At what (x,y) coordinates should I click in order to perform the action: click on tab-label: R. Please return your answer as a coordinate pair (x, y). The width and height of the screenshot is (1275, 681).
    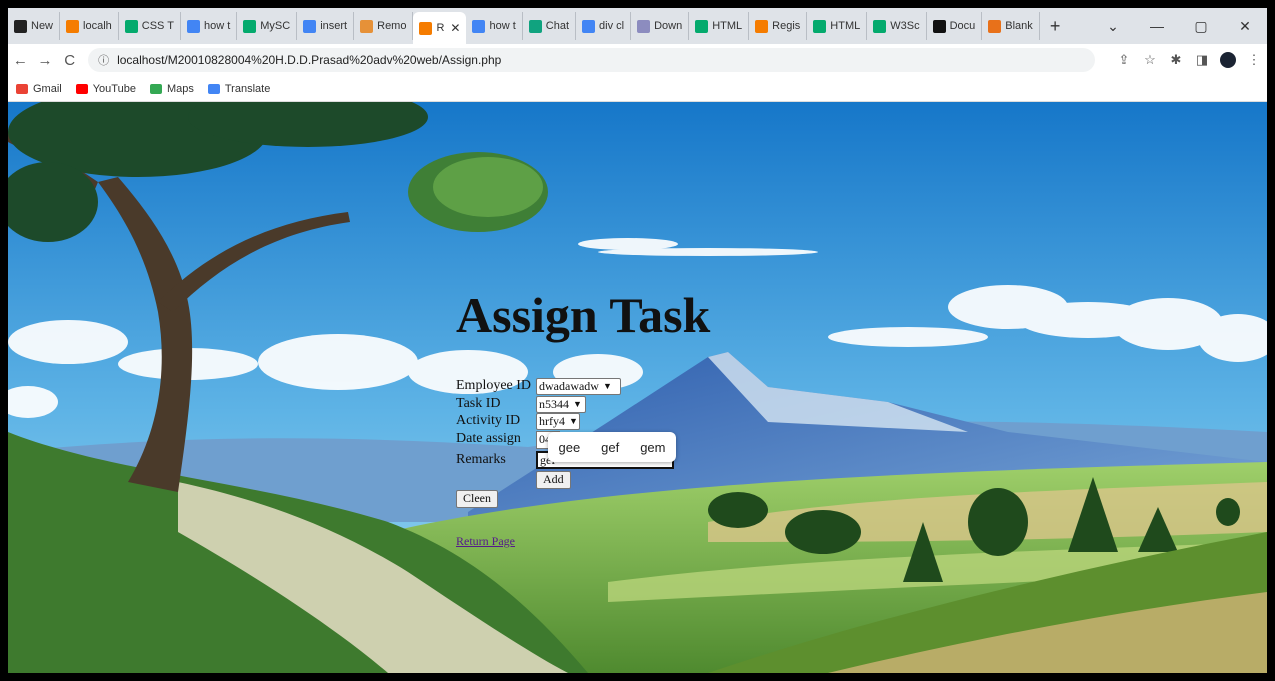
    Looking at the image, I should click on (440, 28).